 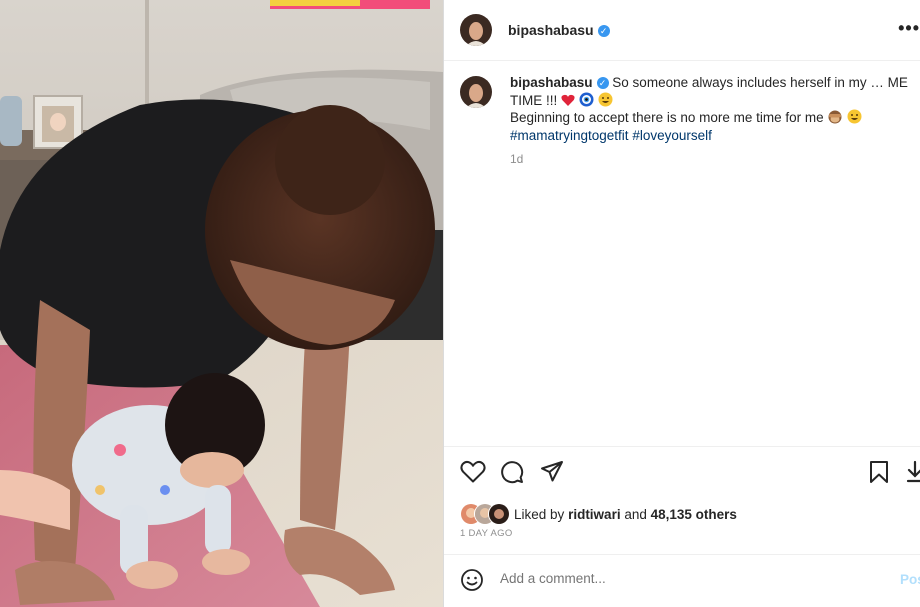 I want to click on post-comment-button: Post, so click(x=910, y=579).